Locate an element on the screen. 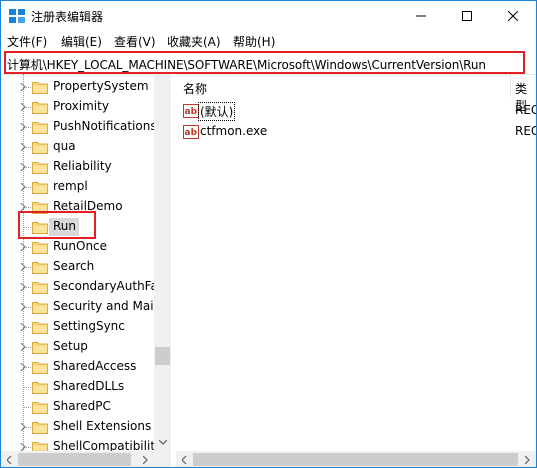 The image size is (537, 468). tree-item: SharedDLLs is located at coordinates (76, 387).